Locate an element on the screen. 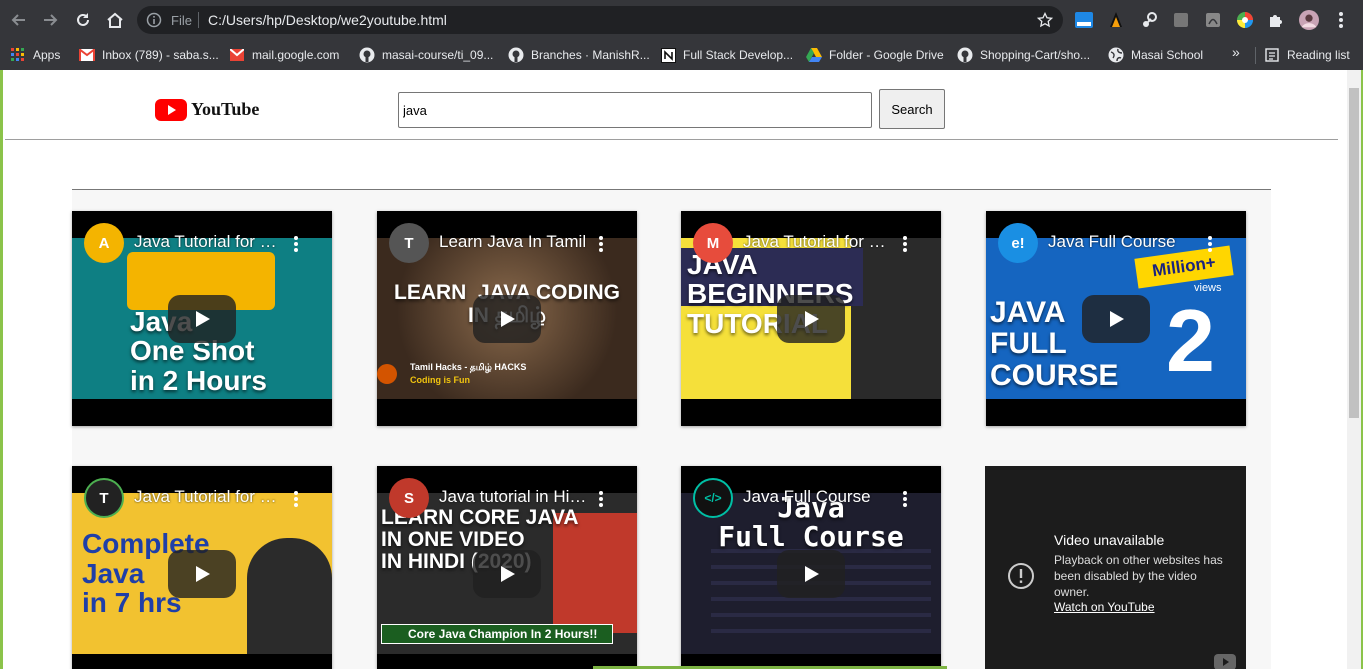 Image resolution: width=1363 pixels, height=669 pixels. address-bar: File C:/Users/hp/Desktop/we2youtube.html is located at coordinates (600, 20).